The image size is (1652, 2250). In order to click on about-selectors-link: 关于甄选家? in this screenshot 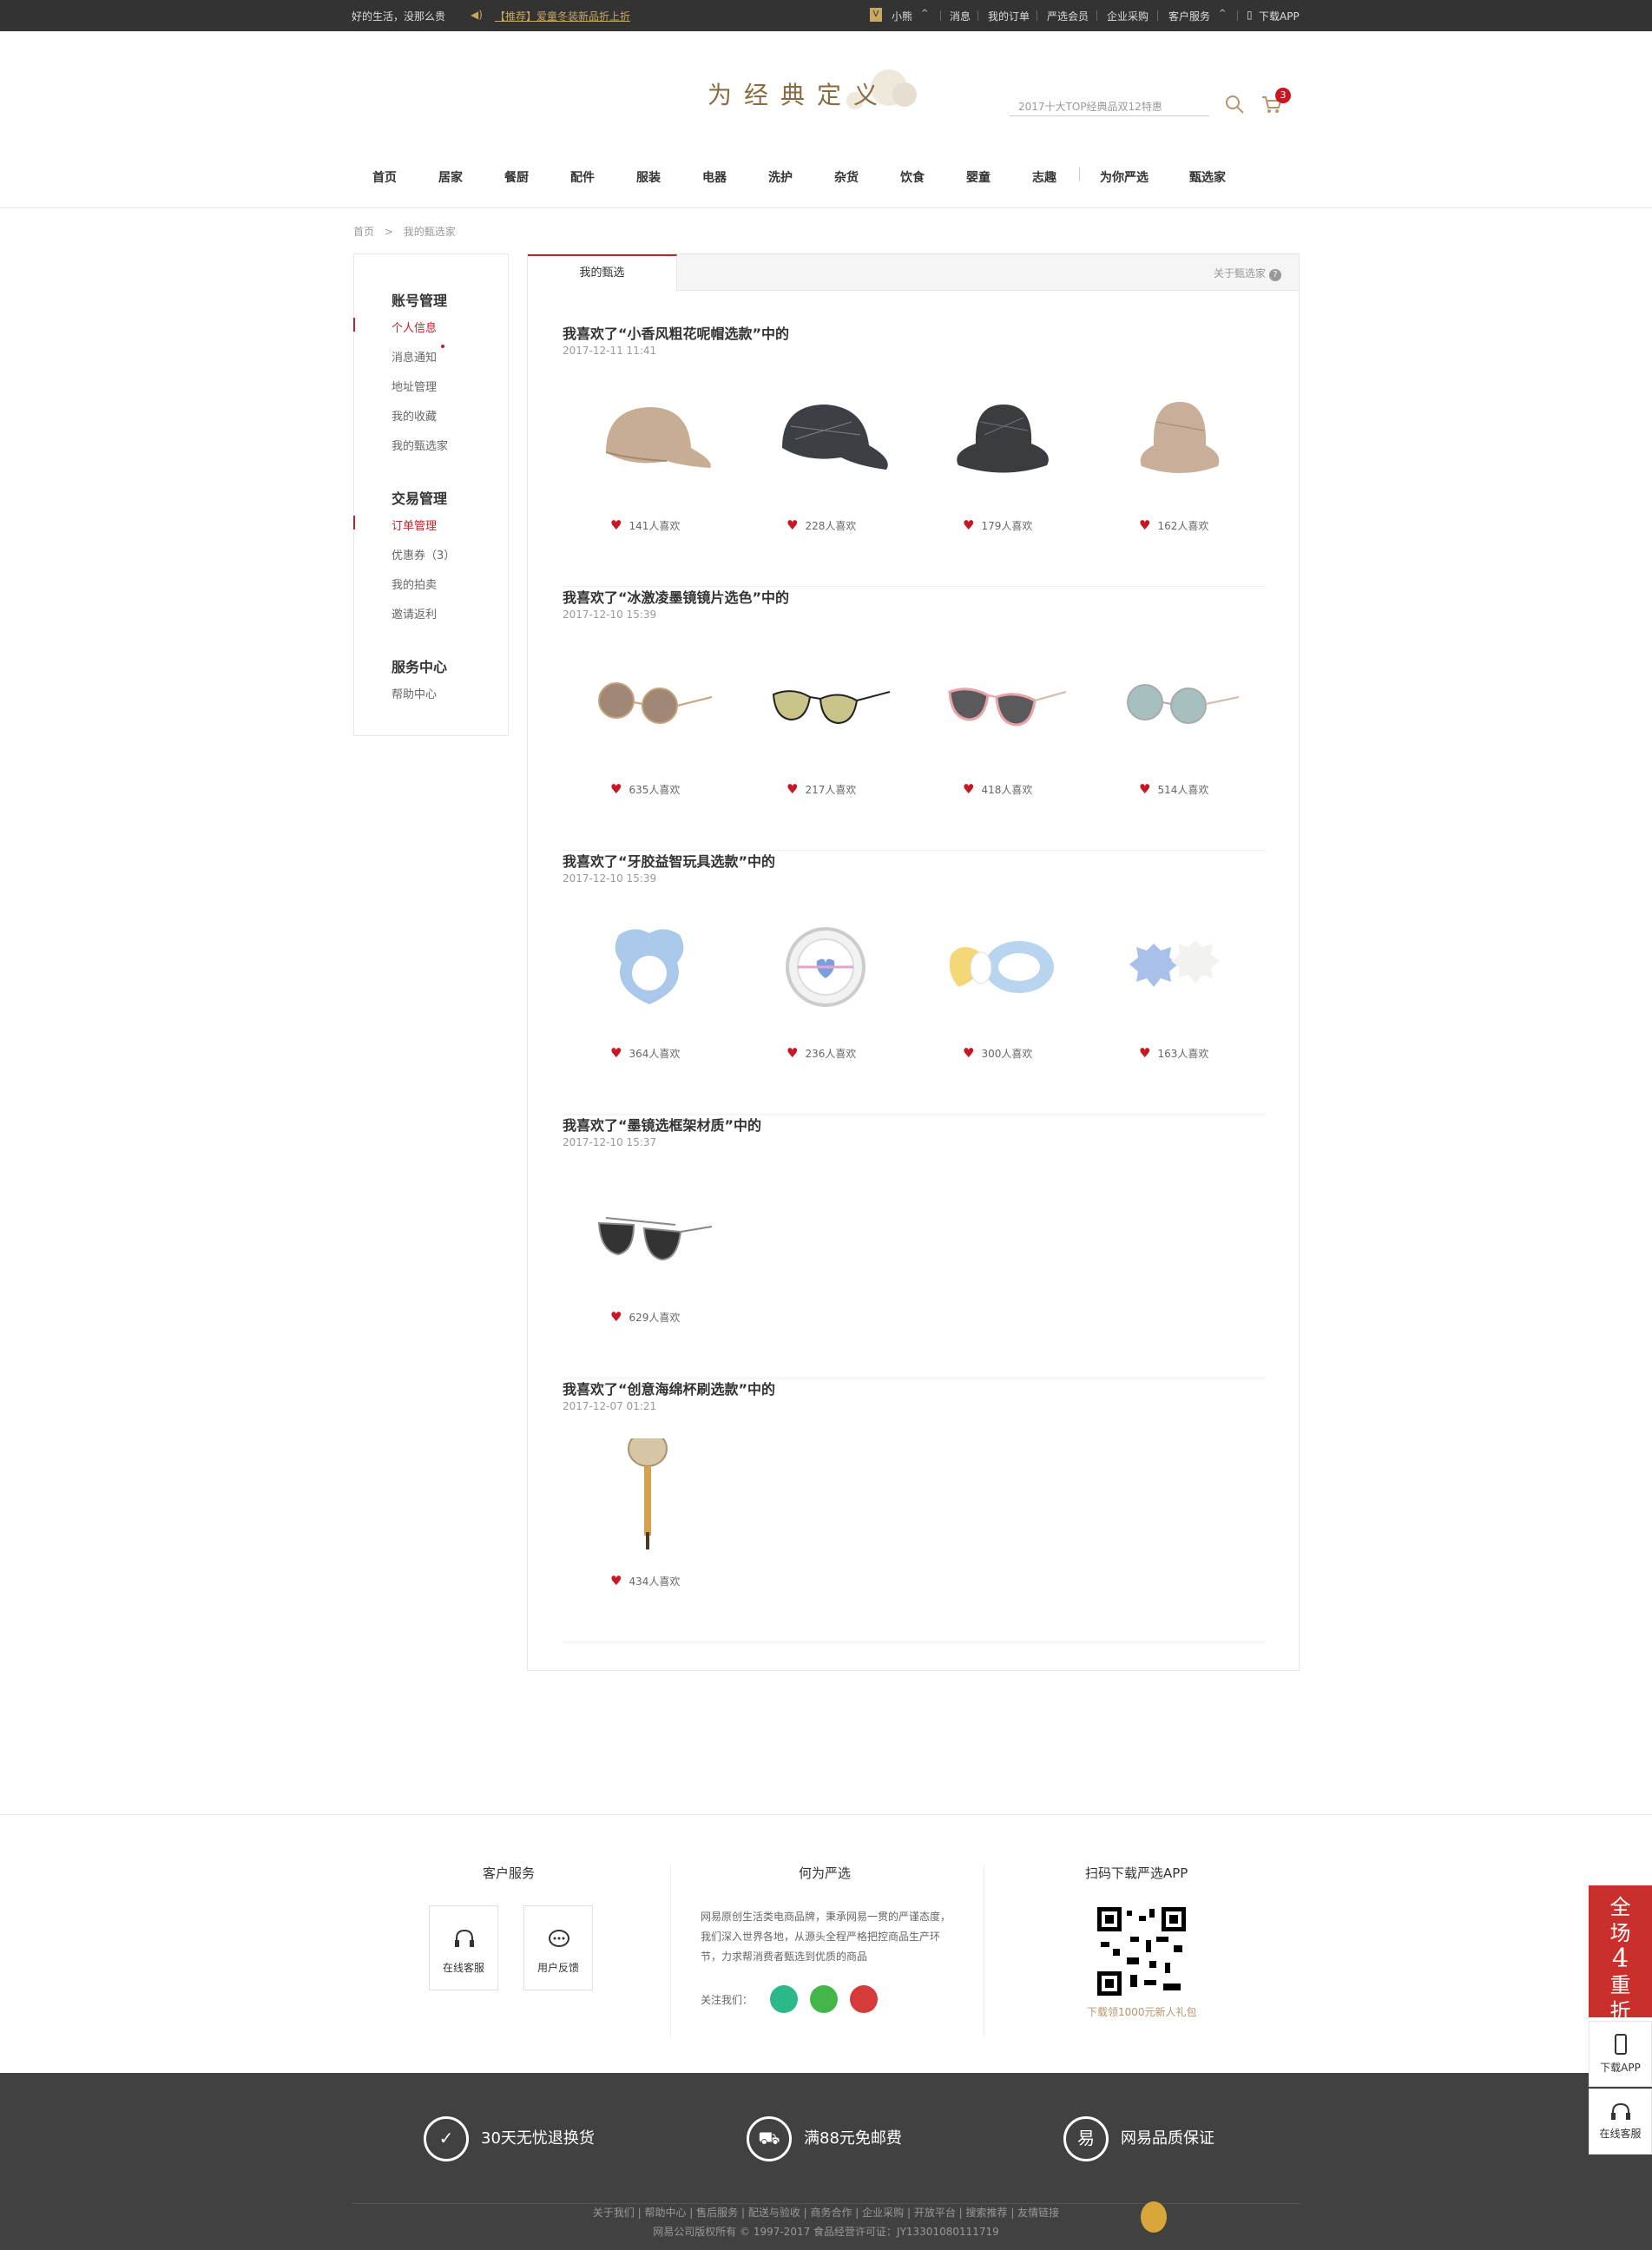, I will do `click(1247, 273)`.